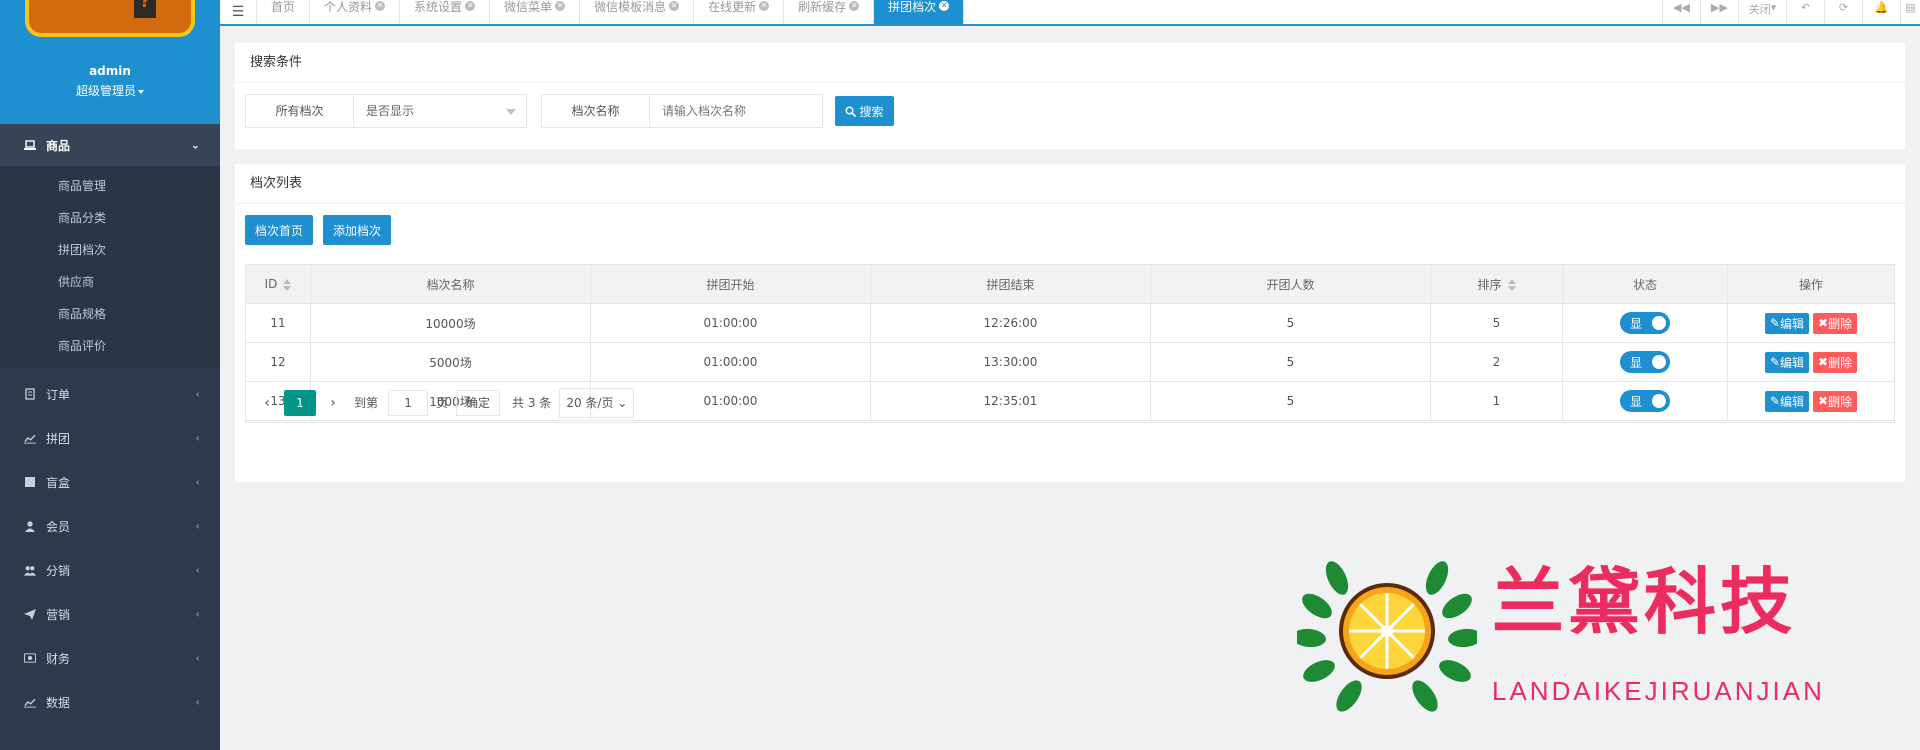  What do you see at coordinates (1070, 323) in the screenshot?
I see `table-row: 11 10000场 01:00:00 12:26:00 5 5 显 ✎ 编辑 ✖ 删除` at bounding box center [1070, 323].